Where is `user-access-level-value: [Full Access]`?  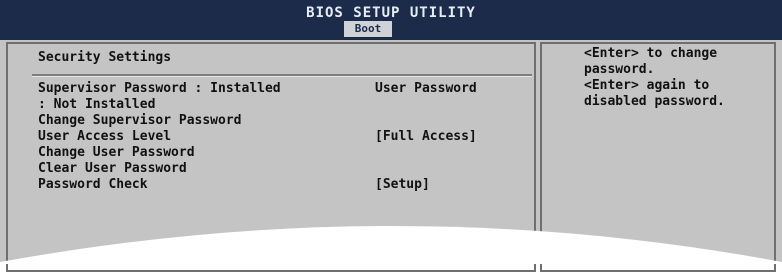 user-access-level-value: [Full Access] is located at coordinates (426, 136).